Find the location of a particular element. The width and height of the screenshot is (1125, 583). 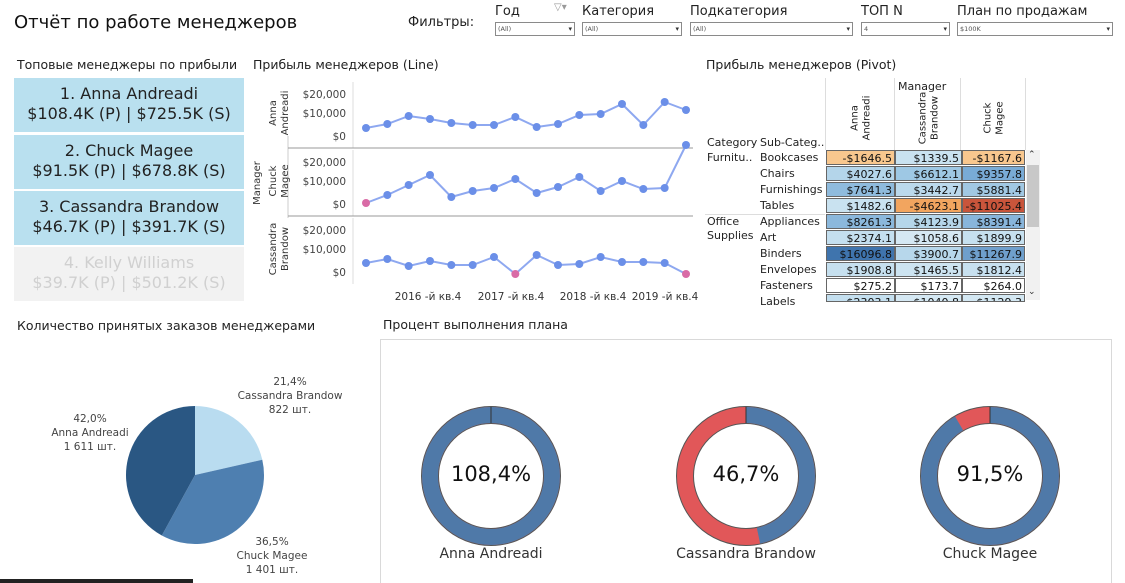

pivot-cell: $5881.4 is located at coordinates (993, 189).